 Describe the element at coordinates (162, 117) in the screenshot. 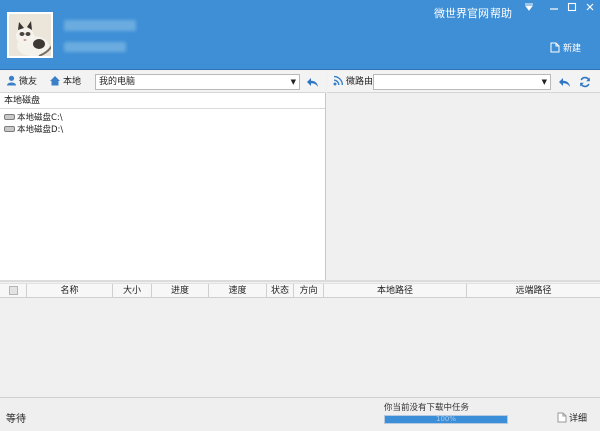

I see `drive-item-c: 本地磁盘C:\` at that location.